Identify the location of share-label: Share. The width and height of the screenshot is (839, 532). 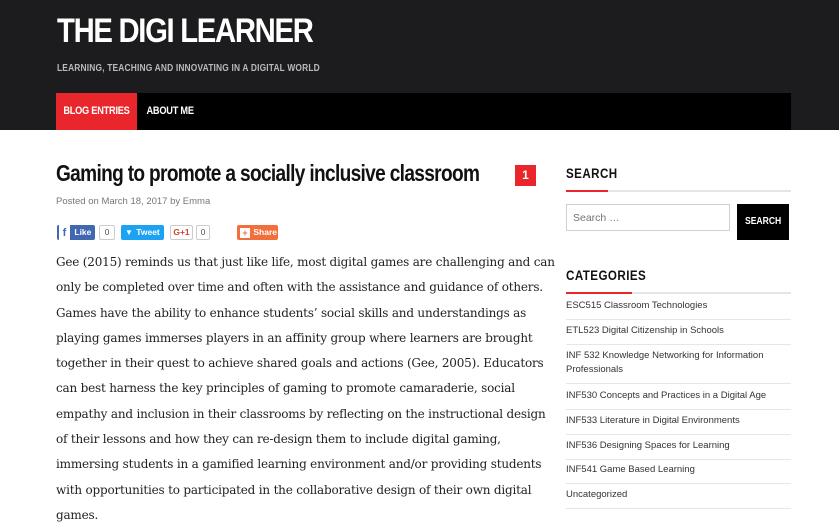
(265, 232).